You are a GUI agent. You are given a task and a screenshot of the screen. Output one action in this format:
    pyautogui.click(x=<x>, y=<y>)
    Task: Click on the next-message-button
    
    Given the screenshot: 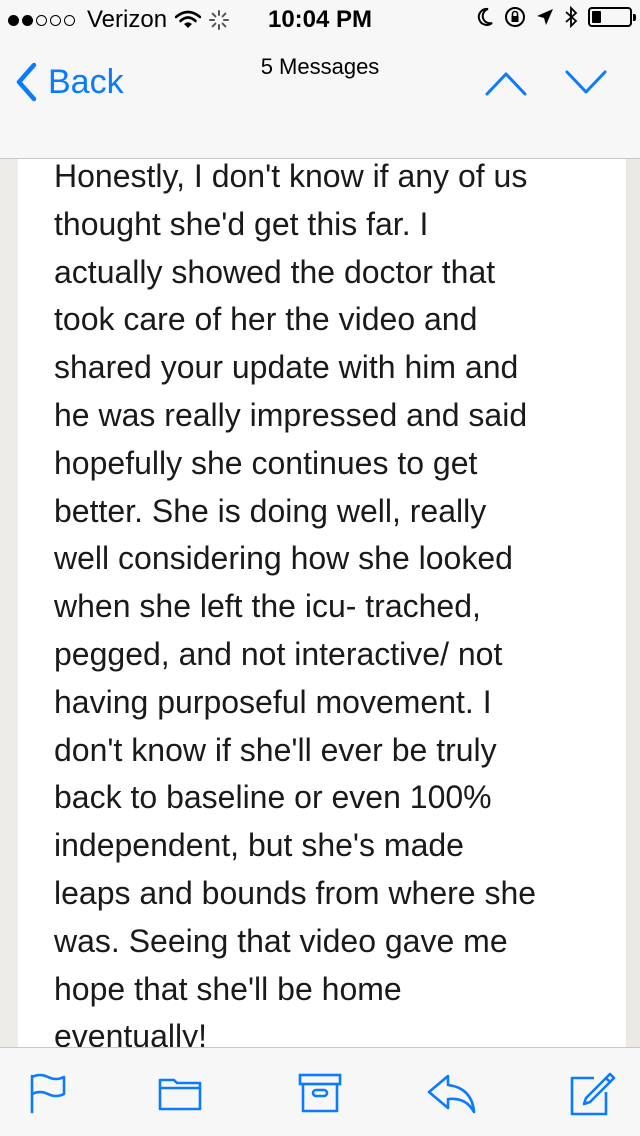 What is the action you would take?
    pyautogui.click(x=586, y=85)
    